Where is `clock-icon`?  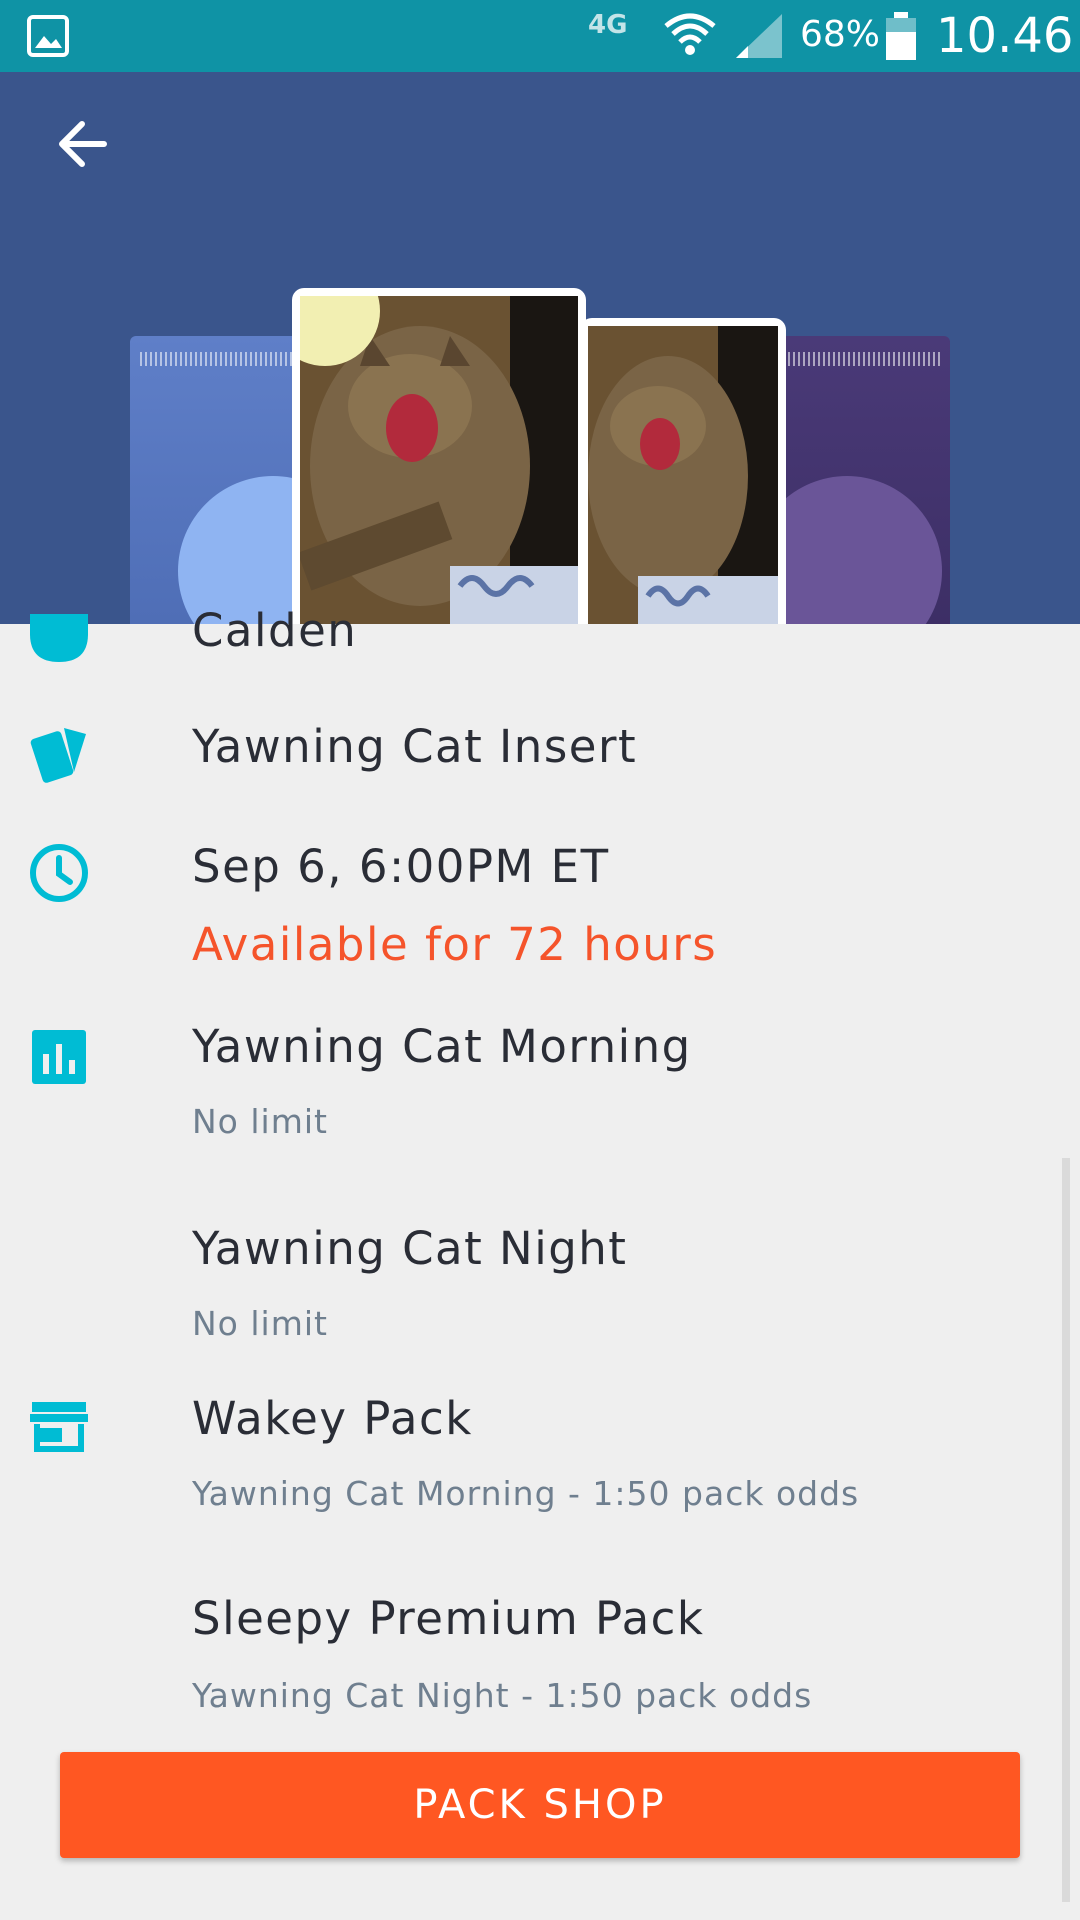 clock-icon is located at coordinates (59, 873).